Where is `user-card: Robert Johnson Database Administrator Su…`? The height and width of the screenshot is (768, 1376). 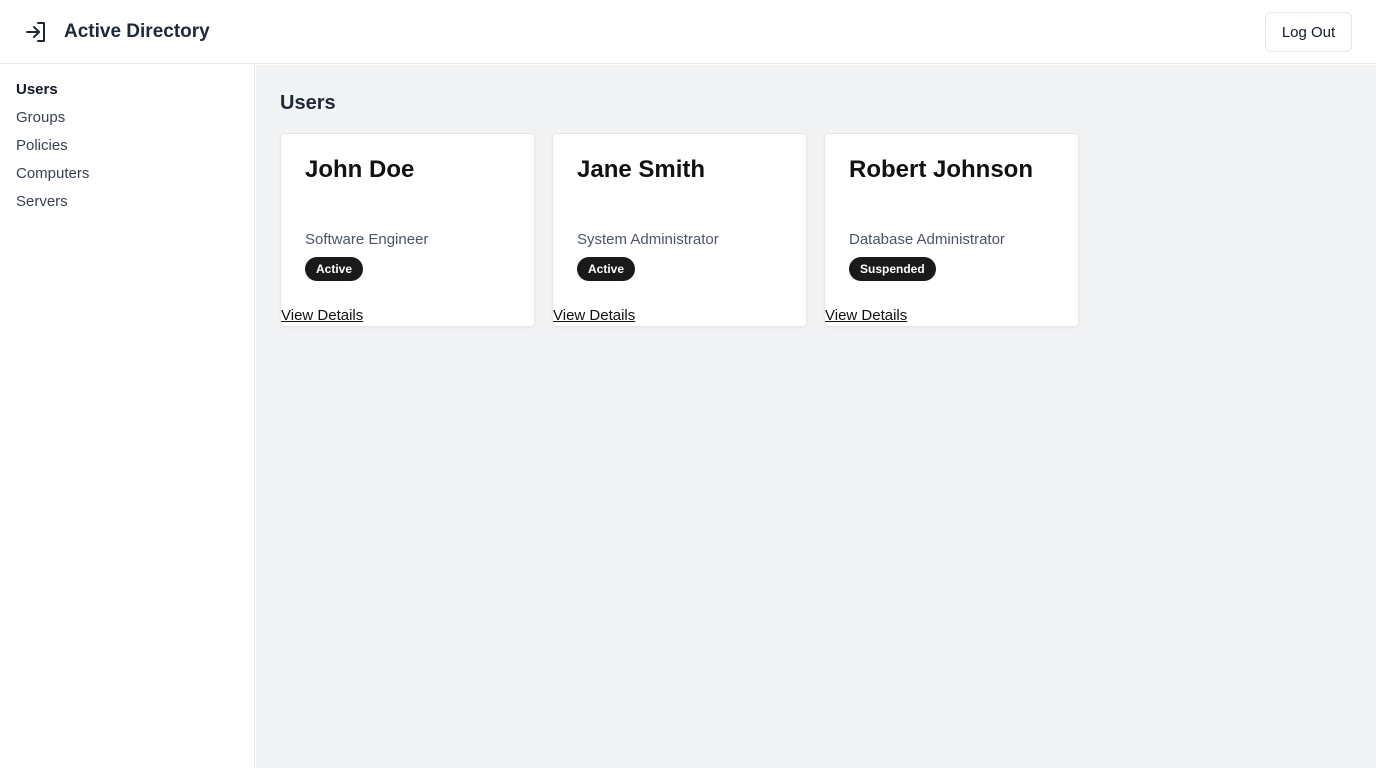 user-card: Robert Johnson Database Administrator Su… is located at coordinates (951, 230).